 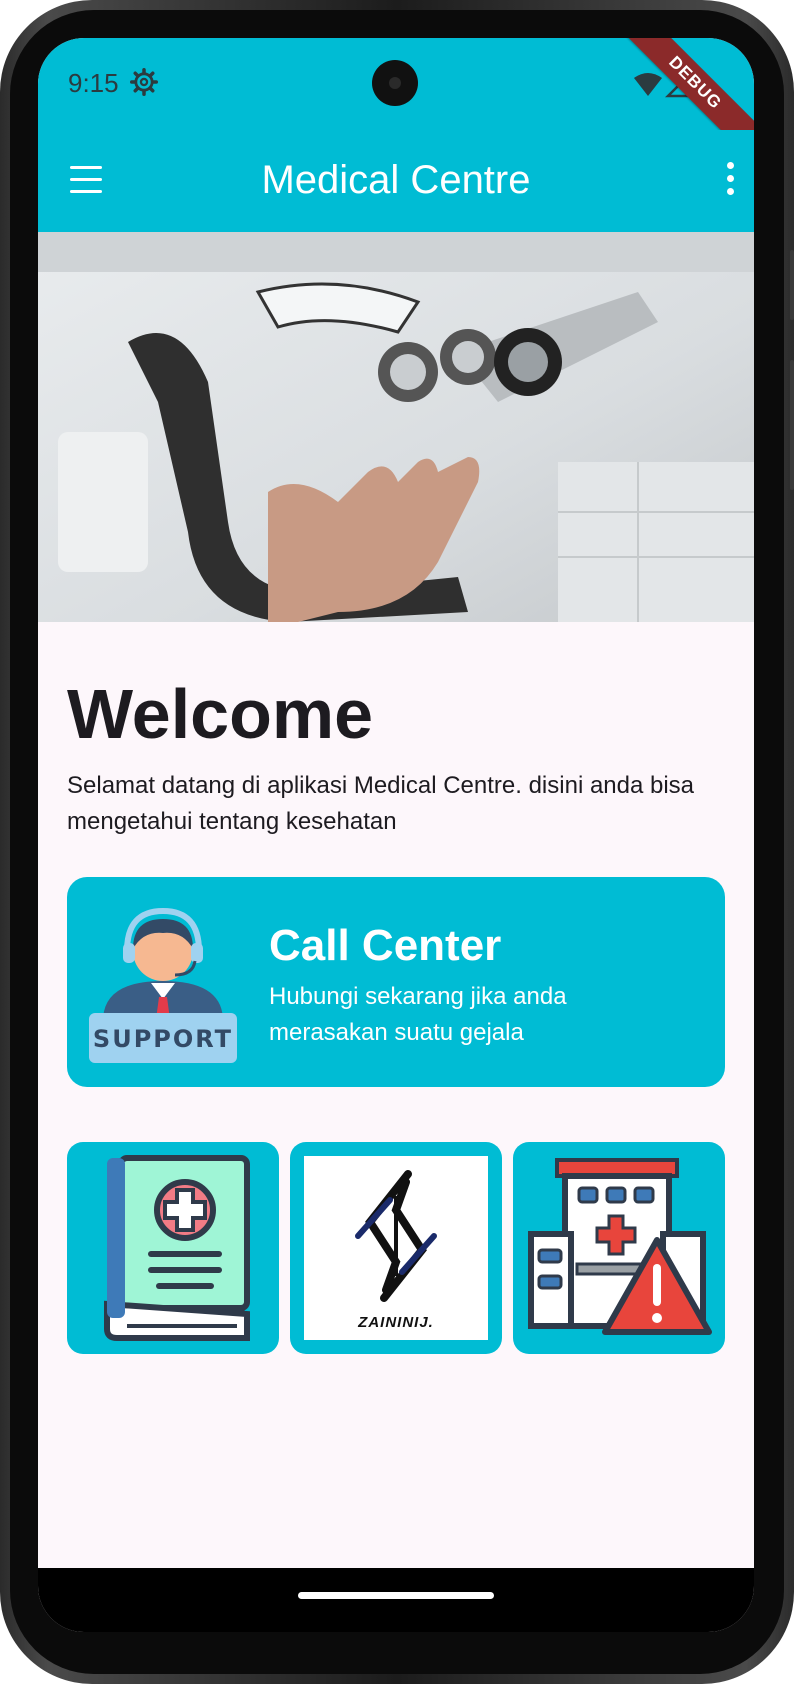 I want to click on gear-icon, so click(x=144, y=82).